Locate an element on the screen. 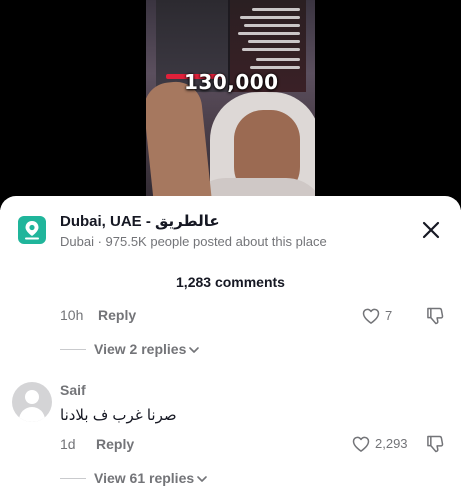 This screenshot has height=500, width=461. like-button: 2,293 is located at coordinates (383, 444).